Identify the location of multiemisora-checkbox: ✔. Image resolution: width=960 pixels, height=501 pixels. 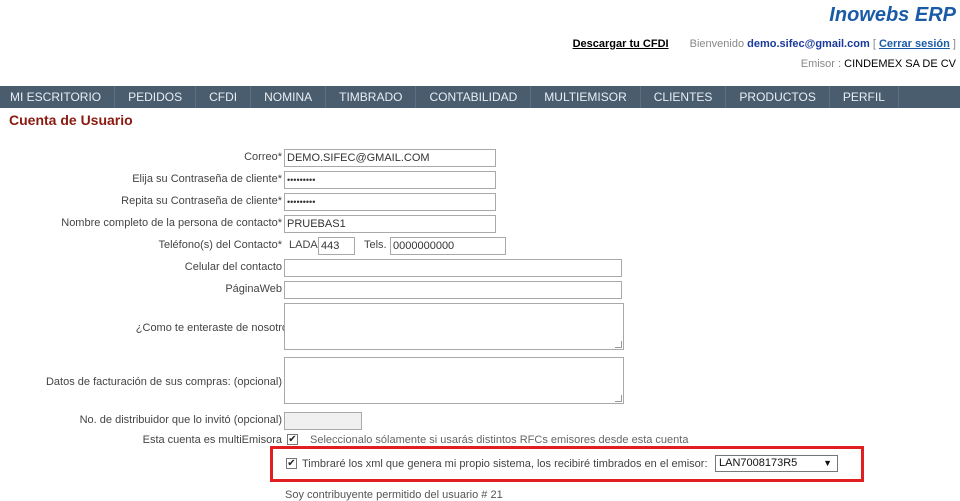
(292, 439).